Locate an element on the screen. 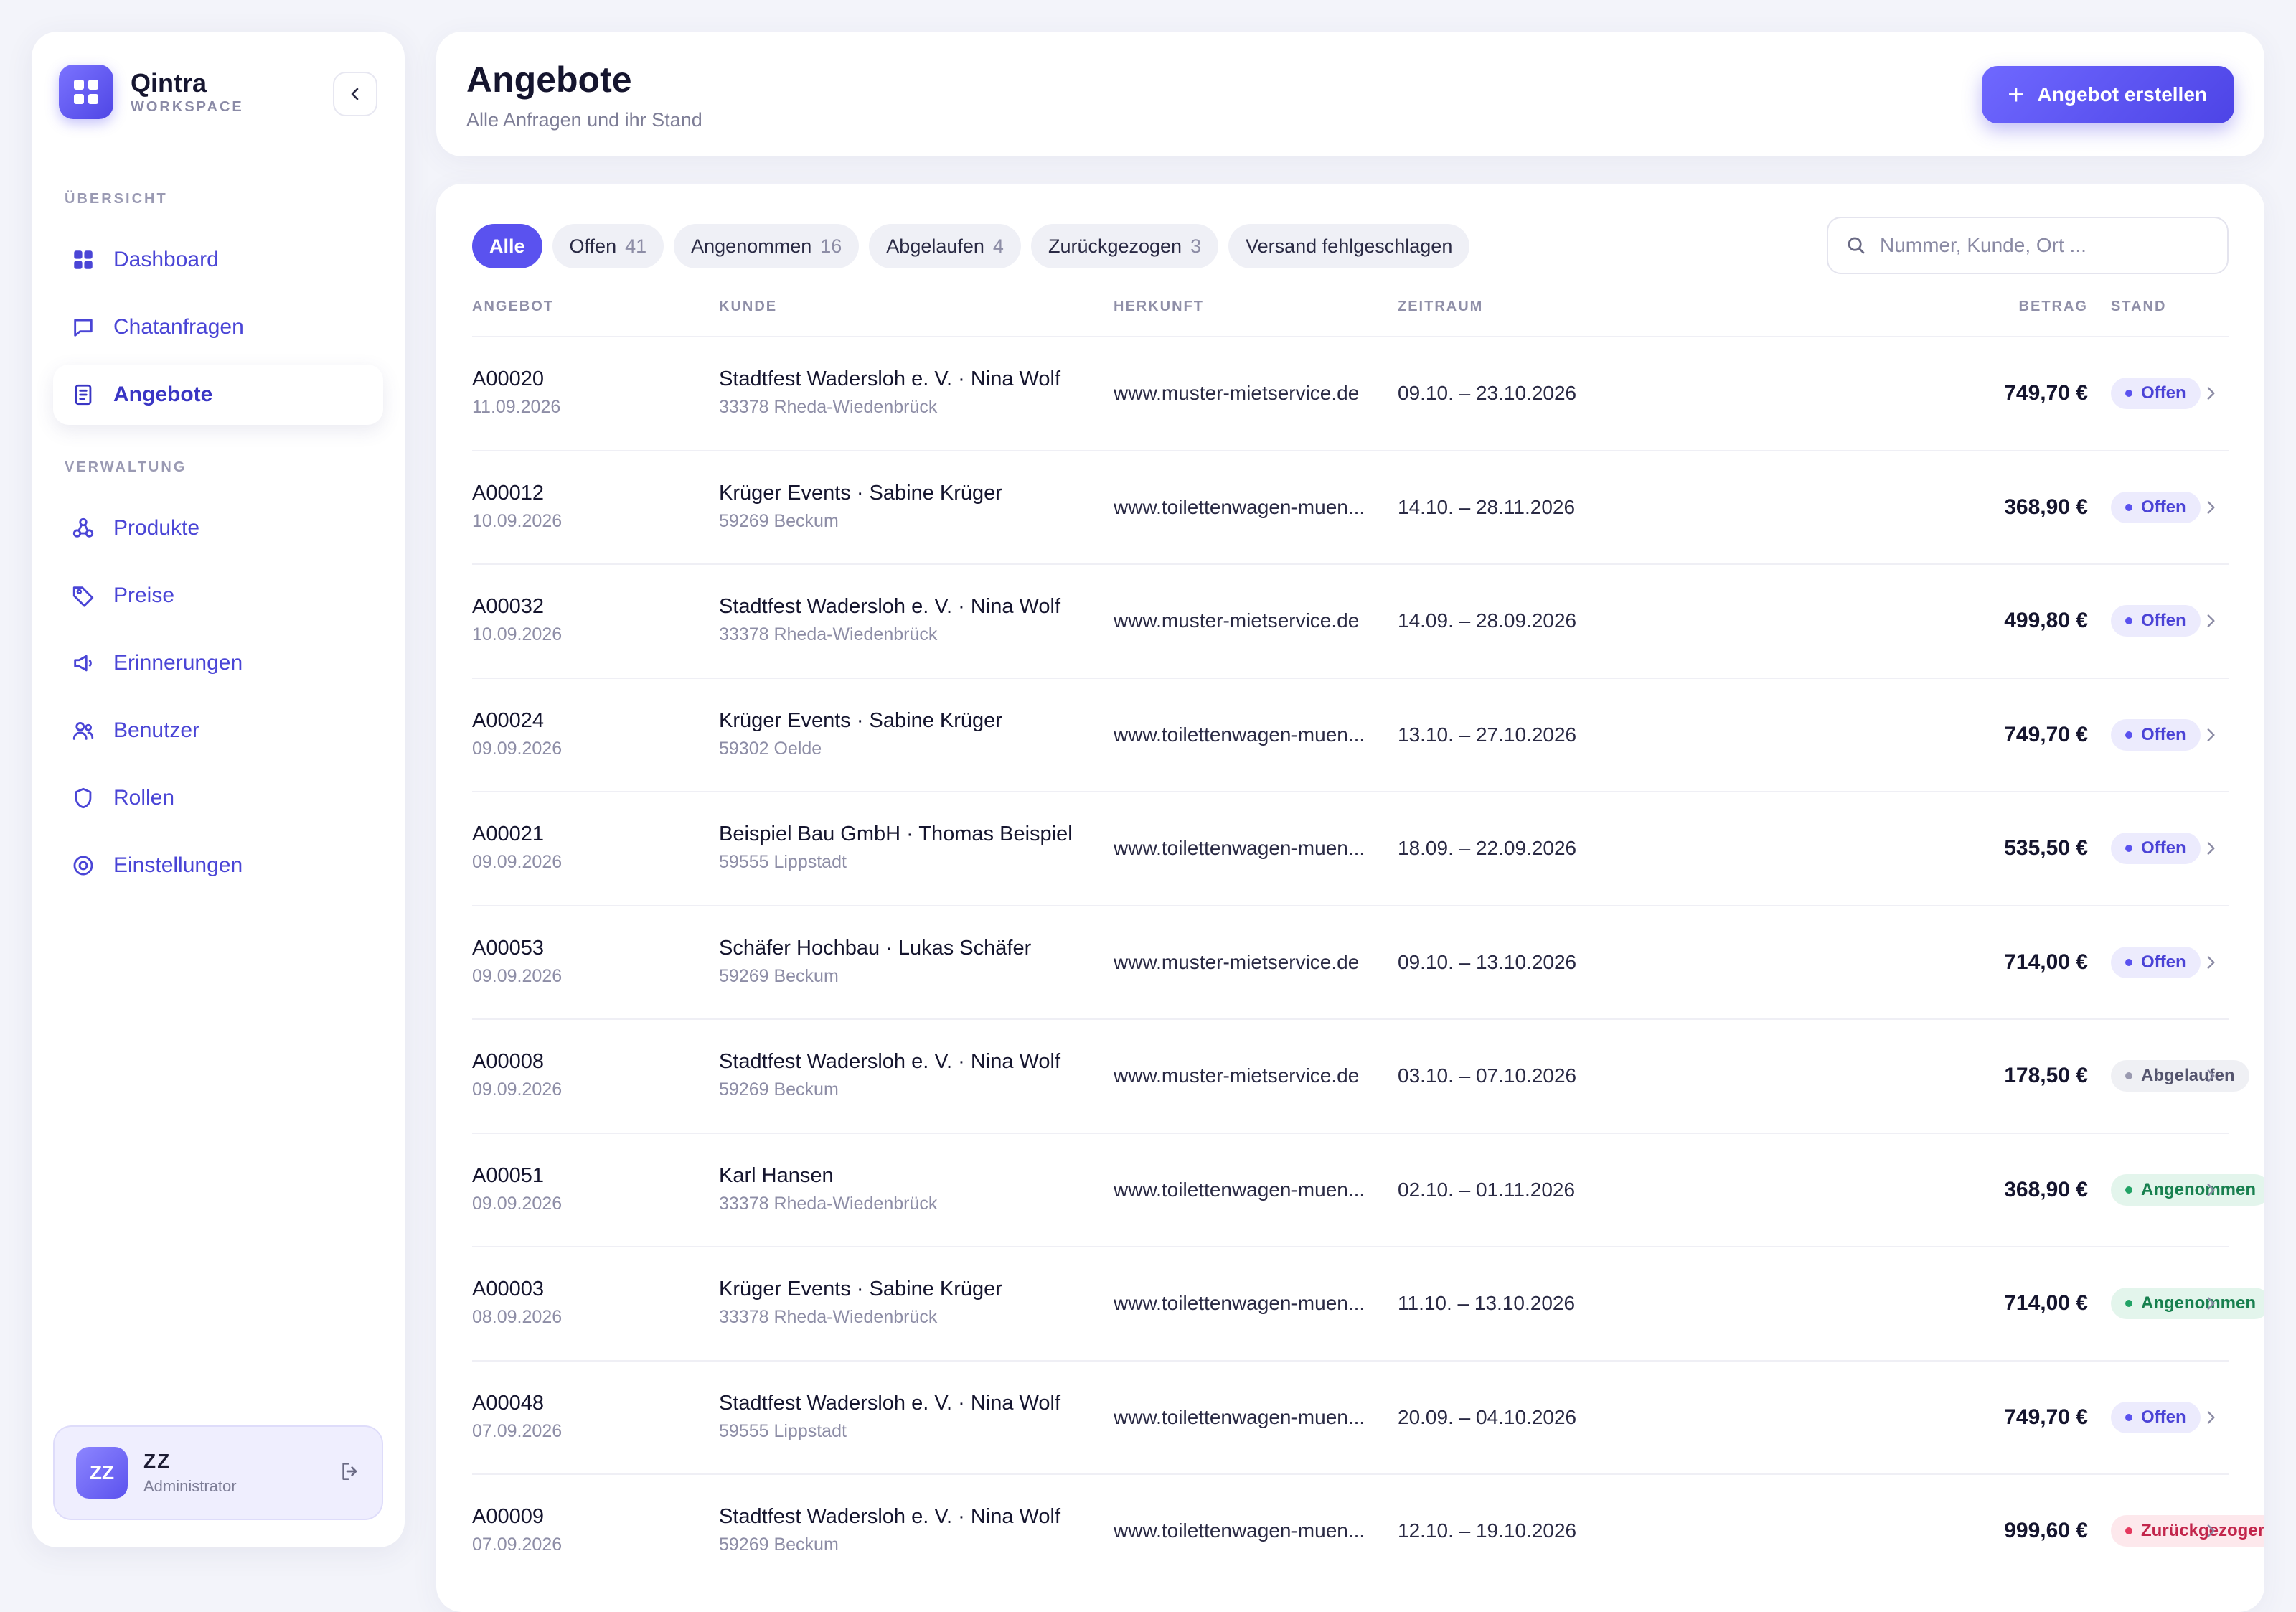  sidebar-item-benutzer: Benutzer is located at coordinates (218, 730).